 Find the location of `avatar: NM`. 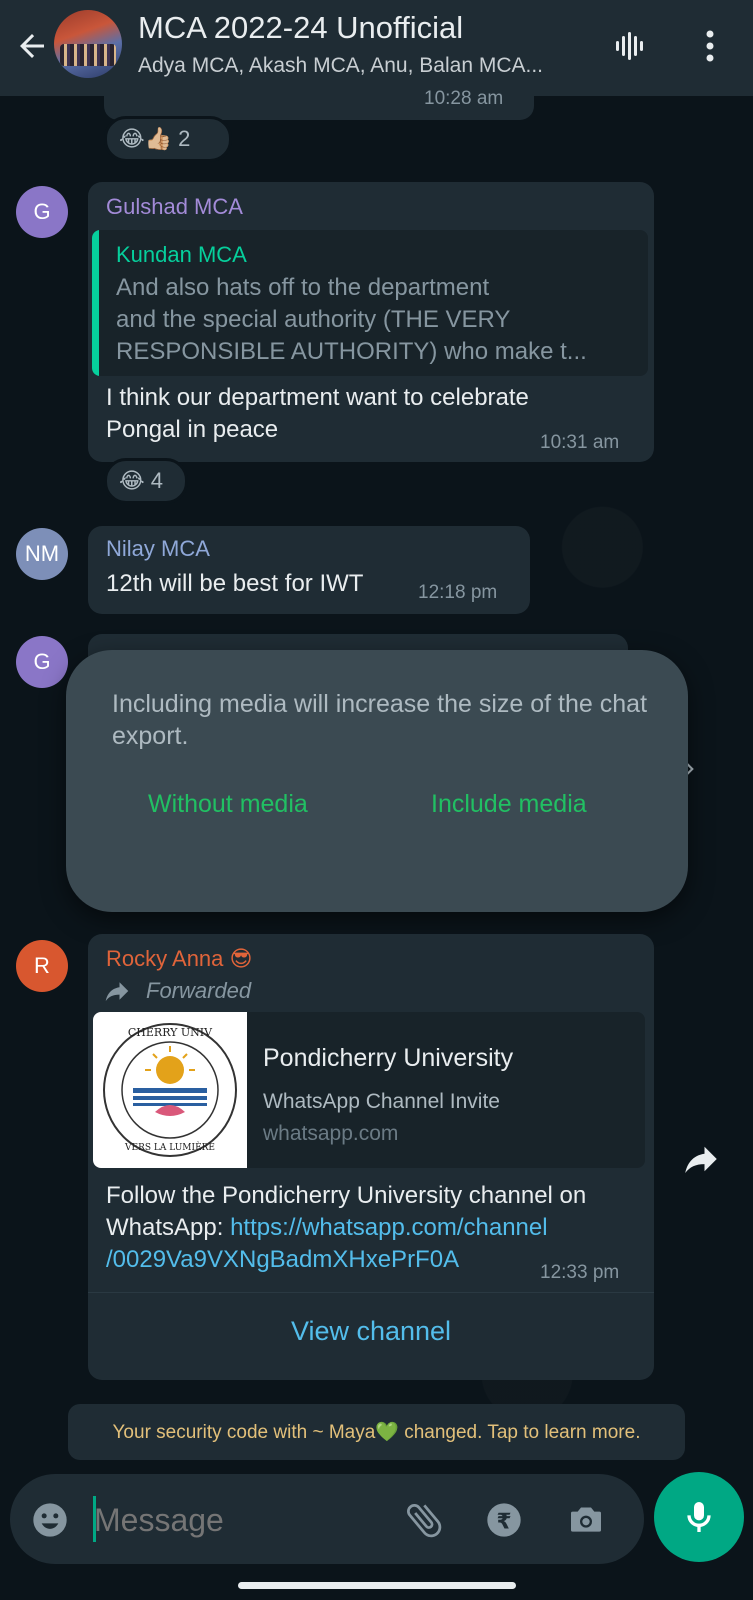

avatar: NM is located at coordinates (42, 554).